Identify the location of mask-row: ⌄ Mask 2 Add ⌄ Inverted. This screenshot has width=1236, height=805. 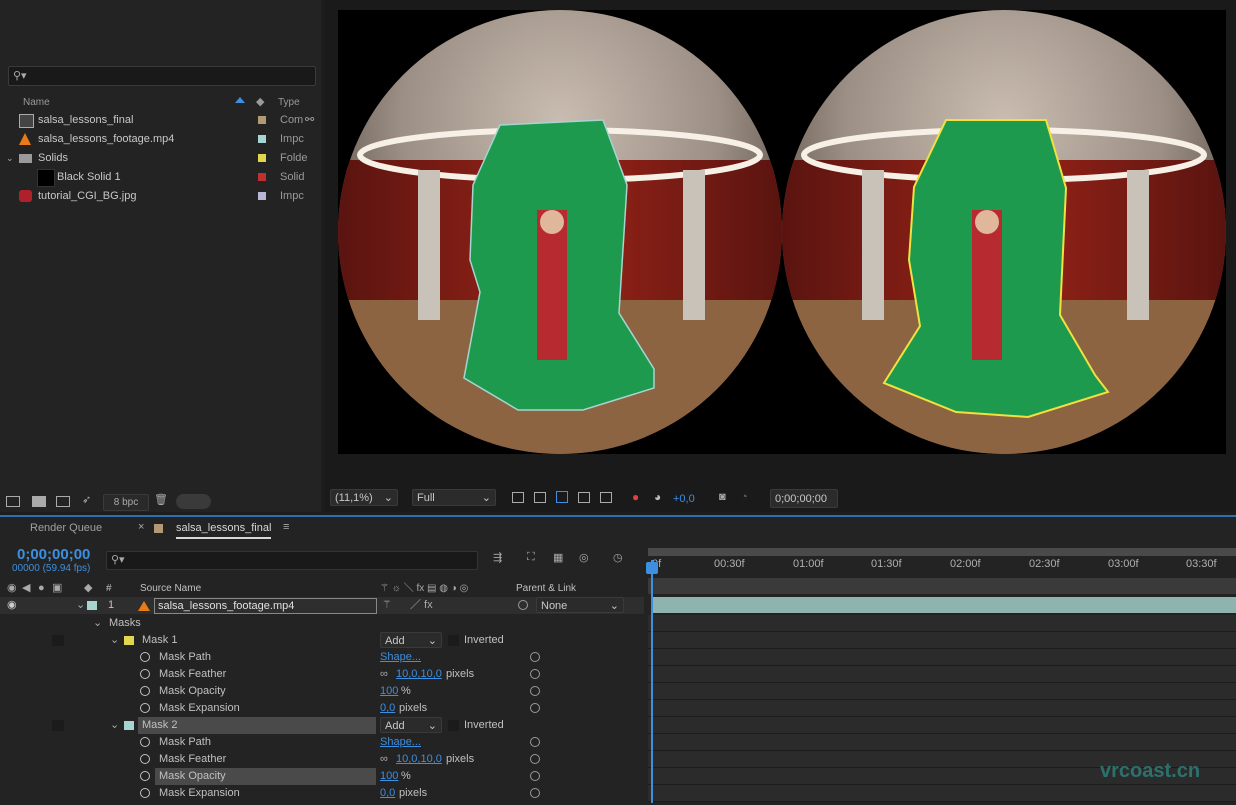
(322, 725).